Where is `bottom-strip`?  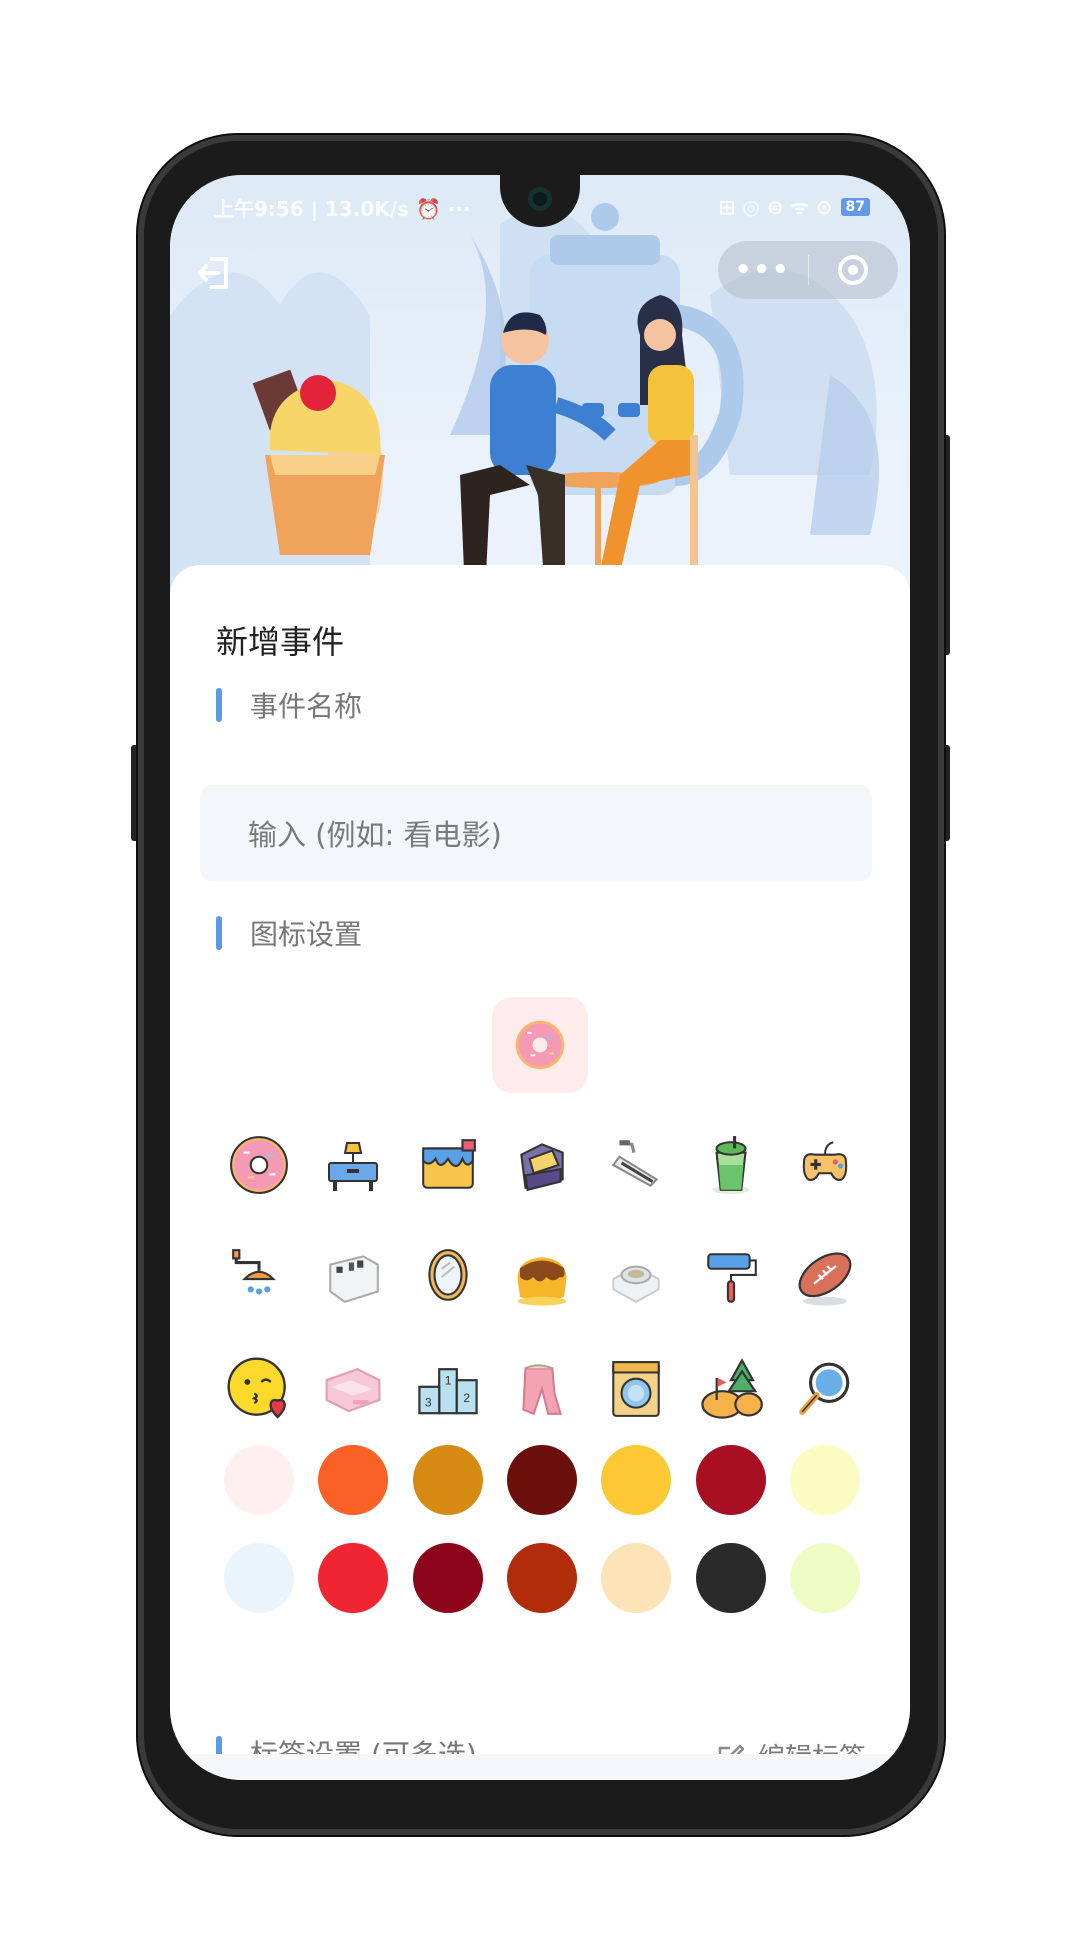
bottom-strip is located at coordinates (540, 1767).